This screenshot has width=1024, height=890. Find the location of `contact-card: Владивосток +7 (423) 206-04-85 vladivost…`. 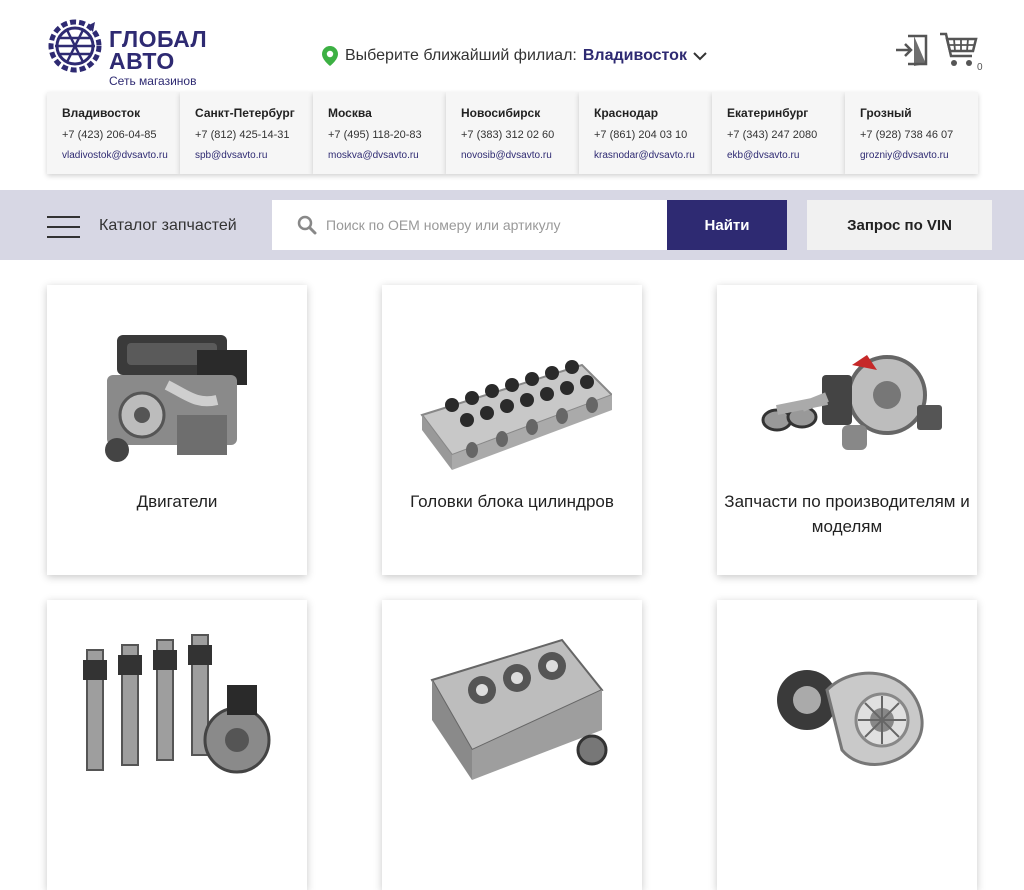

contact-card: Владивосток +7 (423) 206-04-85 vladivost… is located at coordinates (113, 133).